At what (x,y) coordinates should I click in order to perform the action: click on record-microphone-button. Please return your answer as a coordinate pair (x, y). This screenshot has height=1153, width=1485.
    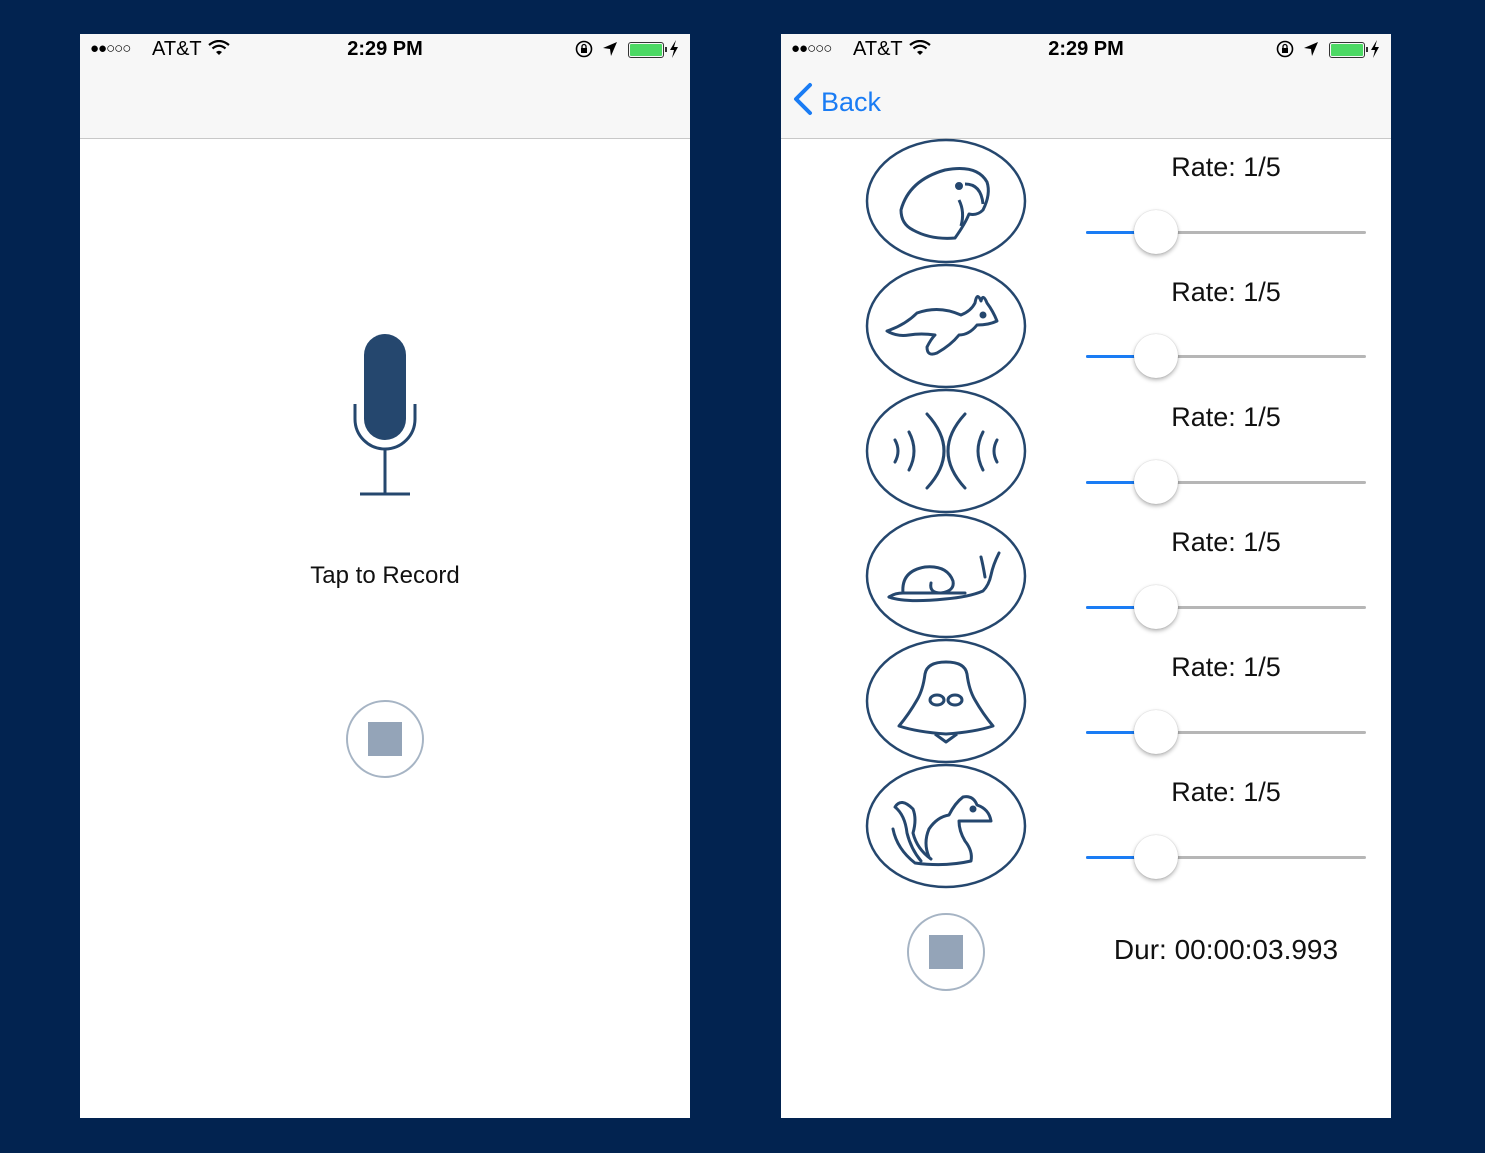
    Looking at the image, I should click on (385, 419).